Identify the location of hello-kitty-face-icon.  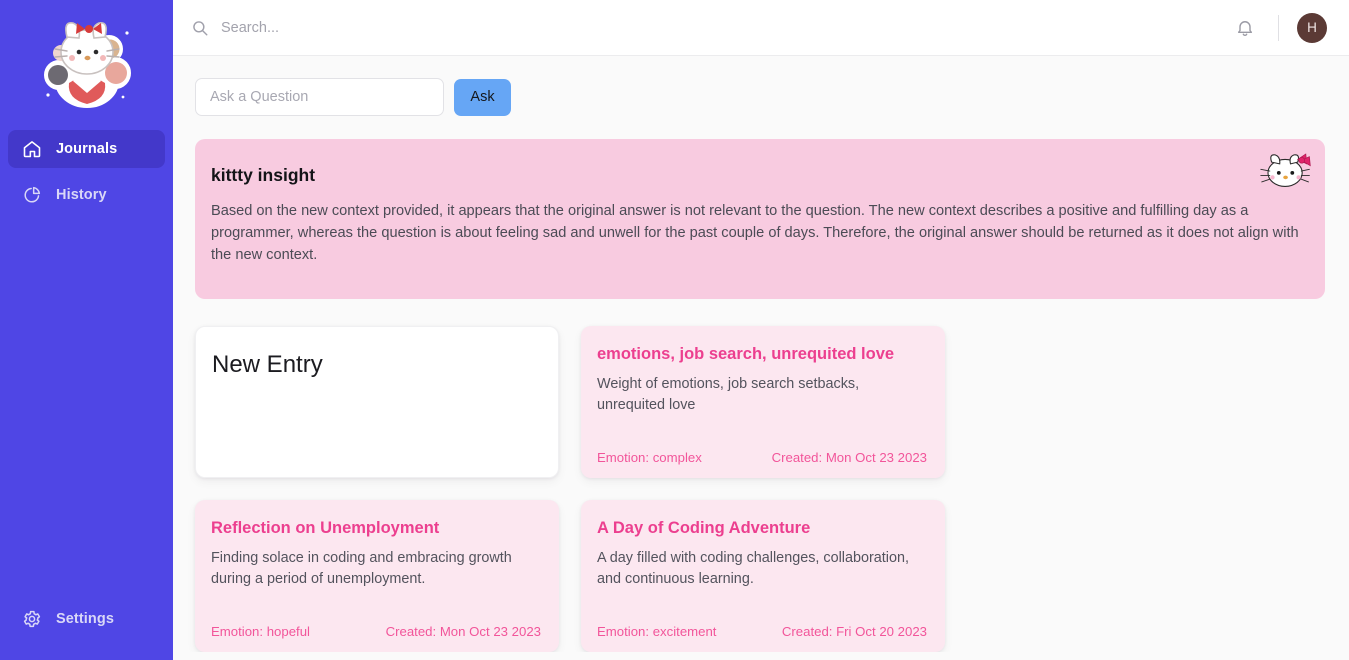
(1285, 170).